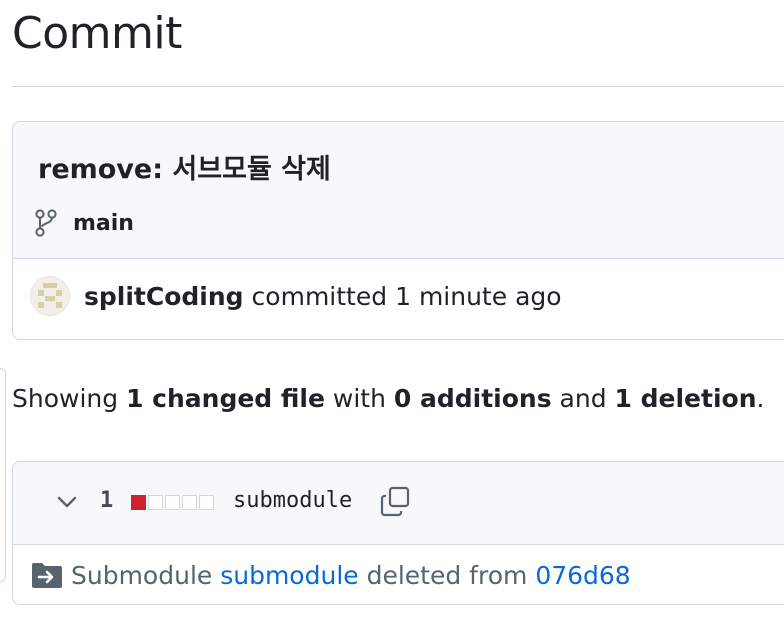 The image size is (784, 620). Describe the element at coordinates (319, 296) in the screenshot. I see `commit-verb: committed` at that location.